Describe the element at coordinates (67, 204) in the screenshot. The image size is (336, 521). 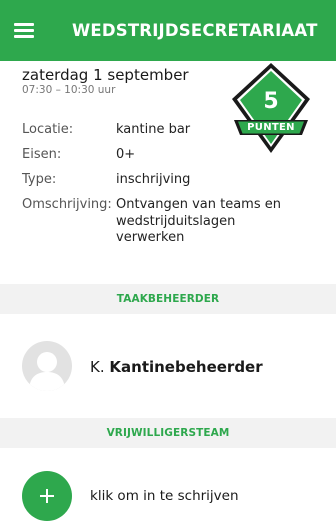
I see `description-label: Omschrijving:` at that location.